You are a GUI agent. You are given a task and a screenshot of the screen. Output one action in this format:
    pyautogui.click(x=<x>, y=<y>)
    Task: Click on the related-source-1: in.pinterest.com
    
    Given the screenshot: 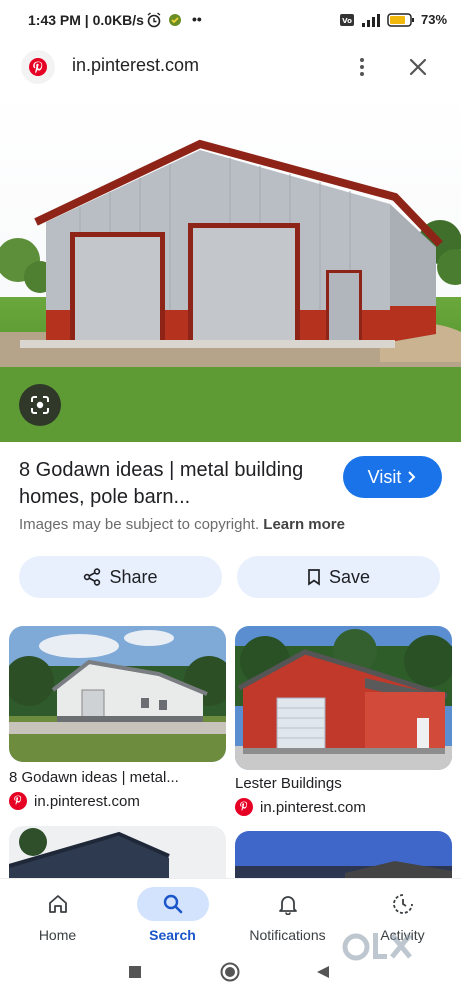 What is the action you would take?
    pyautogui.click(x=74, y=801)
    